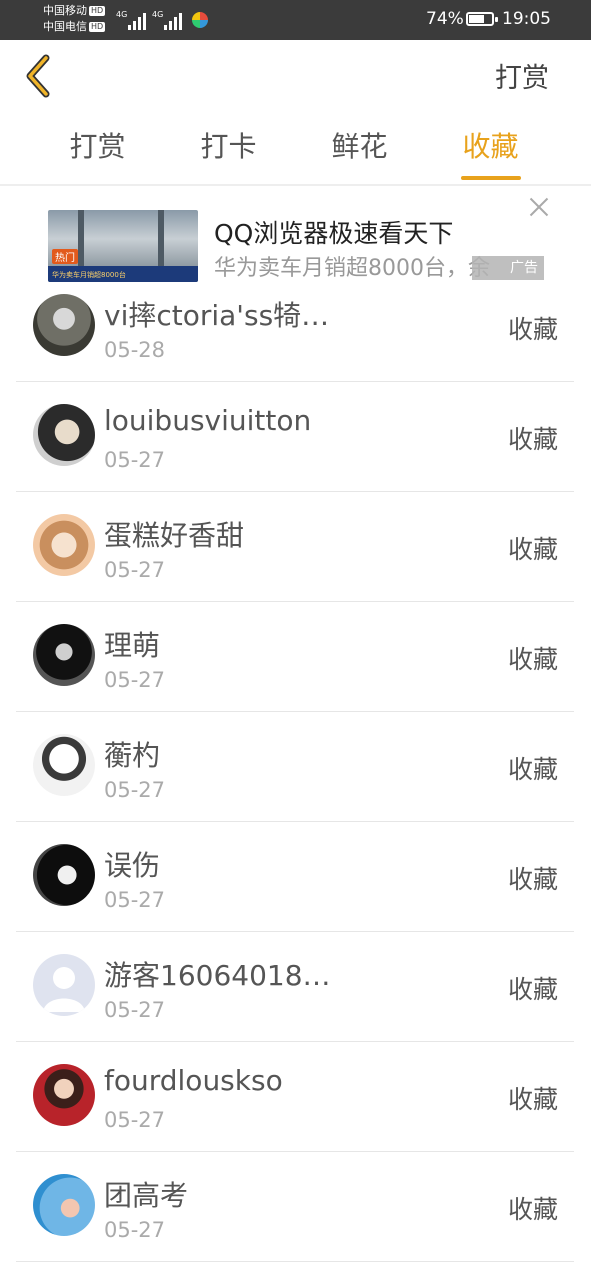 The height and width of the screenshot is (1280, 591). I want to click on tab-favorites: 收藏, so click(490, 154).